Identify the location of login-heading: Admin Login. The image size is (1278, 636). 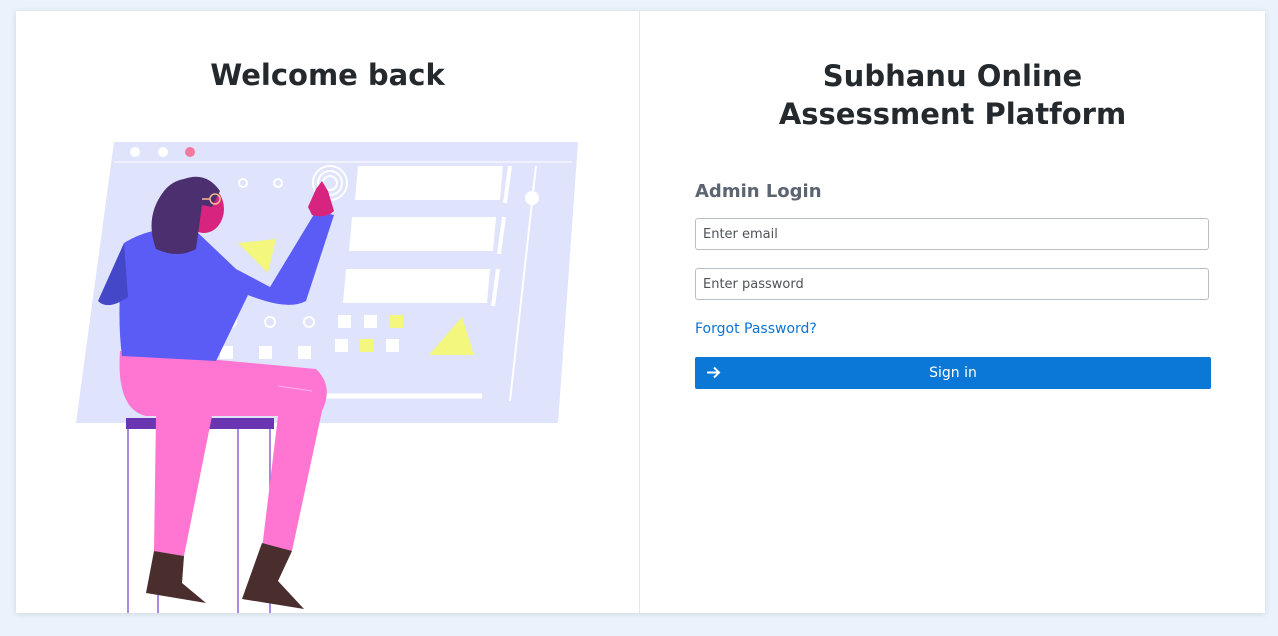
(758, 191).